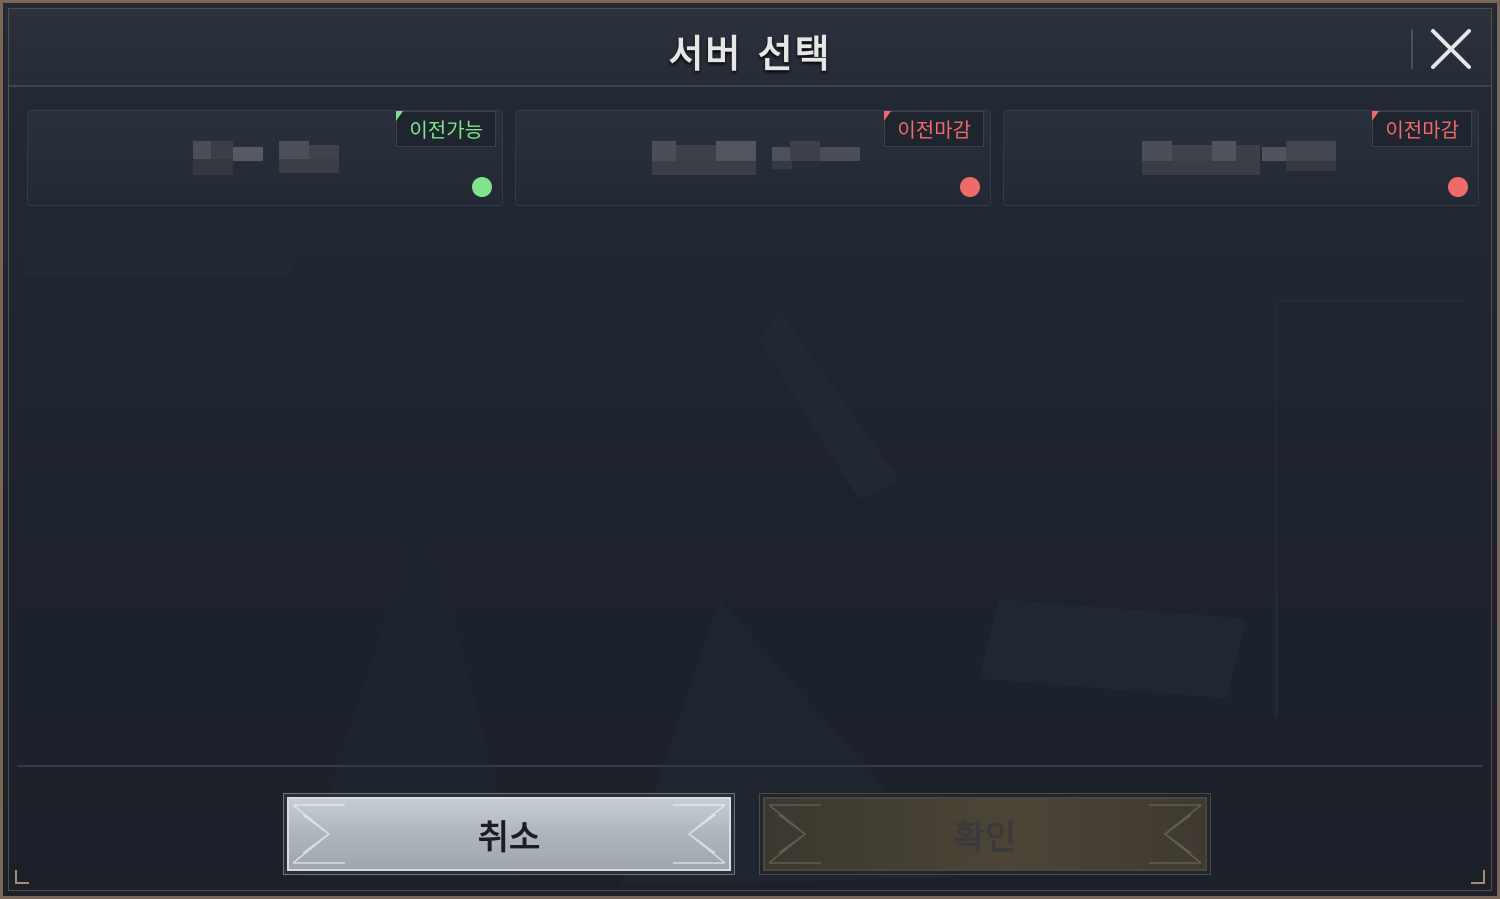 The width and height of the screenshot is (1500, 899). I want to click on dialog-header: 서버 선택, so click(750, 48).